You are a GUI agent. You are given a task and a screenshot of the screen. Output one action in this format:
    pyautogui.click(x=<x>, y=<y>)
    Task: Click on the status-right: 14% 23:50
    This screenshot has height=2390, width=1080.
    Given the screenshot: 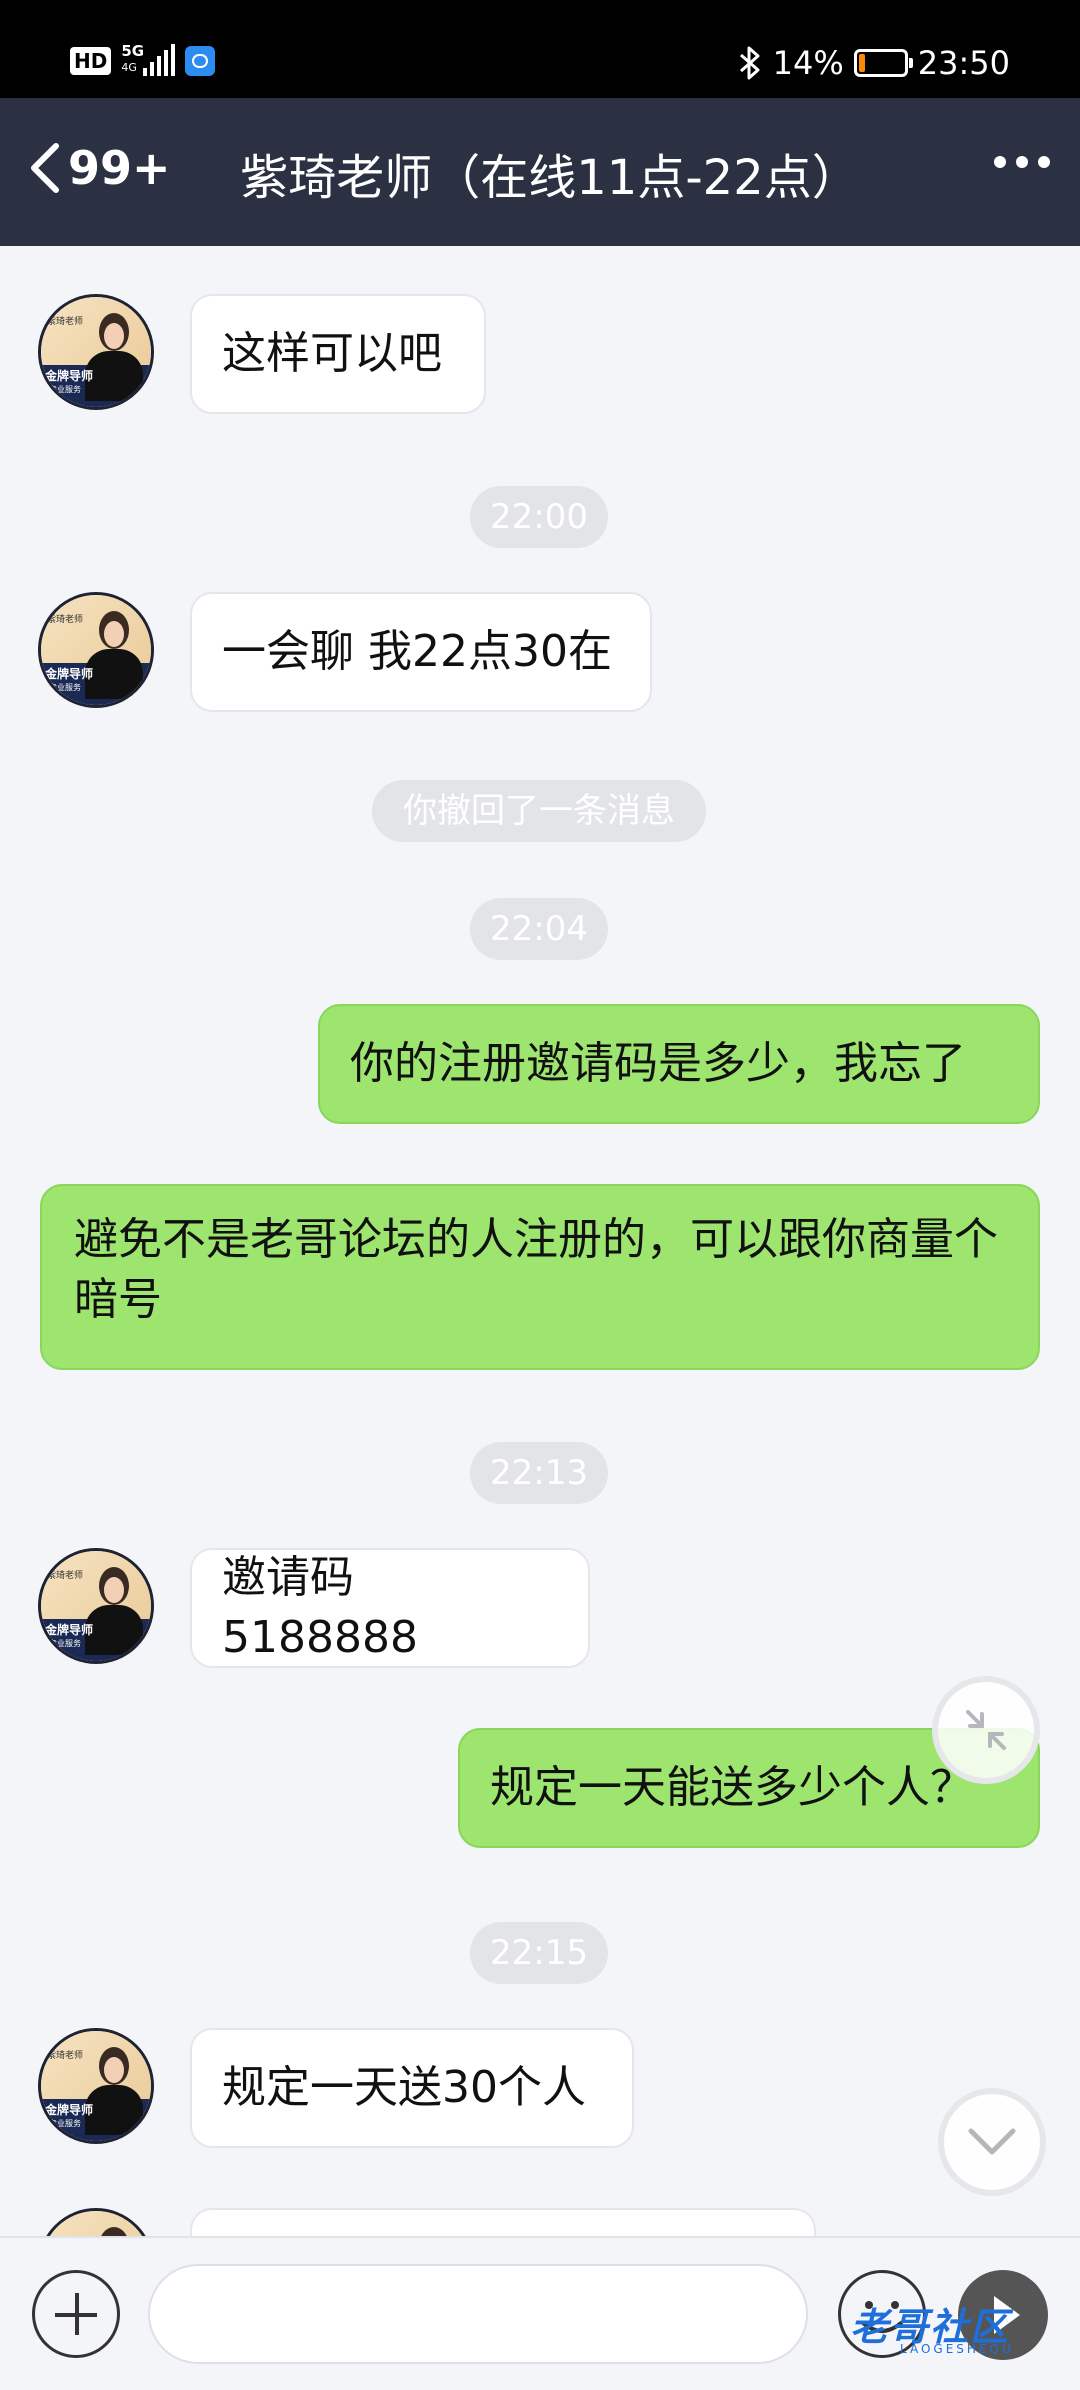 What is the action you would take?
    pyautogui.click(x=873, y=63)
    